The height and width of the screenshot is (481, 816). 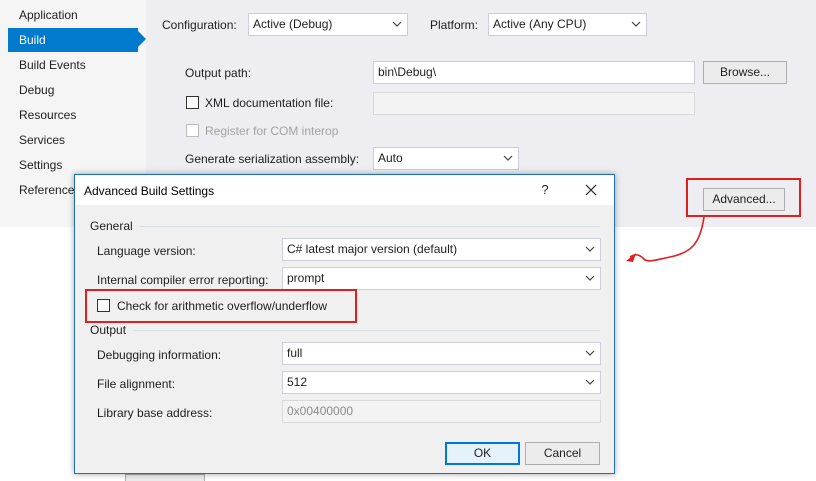 I want to click on hidden-control-below, so click(x=165, y=477).